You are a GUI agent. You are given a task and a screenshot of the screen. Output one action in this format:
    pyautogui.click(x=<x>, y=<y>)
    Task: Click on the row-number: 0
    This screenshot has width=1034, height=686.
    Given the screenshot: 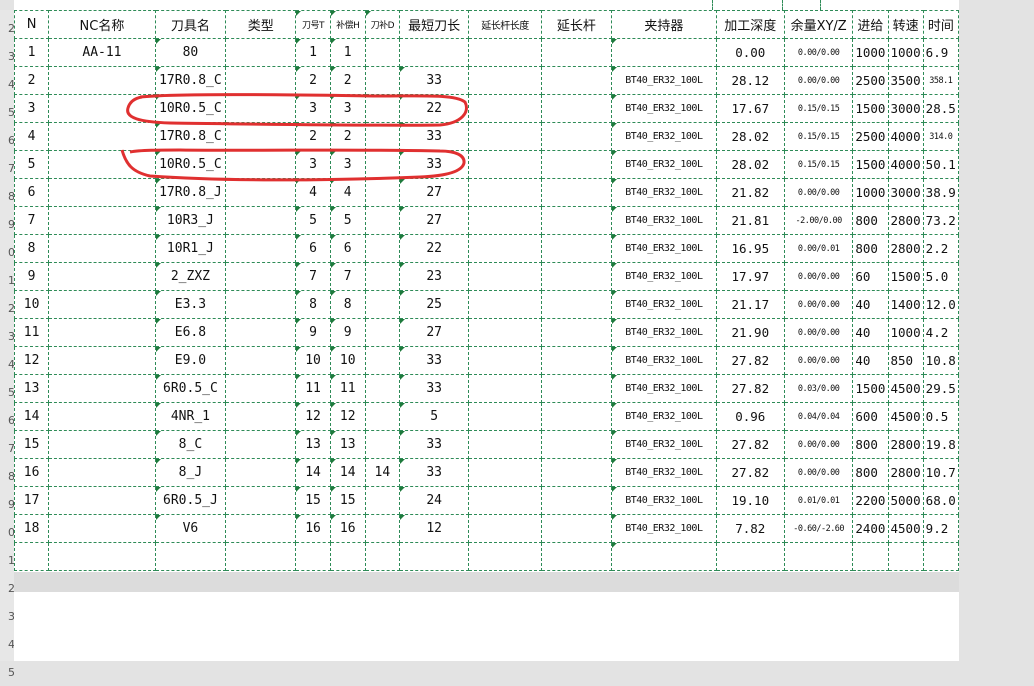 What is the action you would take?
    pyautogui.click(x=7, y=532)
    